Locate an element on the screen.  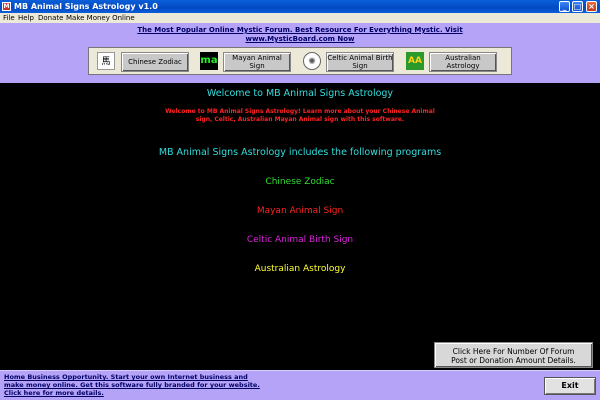
welcome-title: Welcome to MB Animal Signs Astrology is located at coordinates (300, 93).